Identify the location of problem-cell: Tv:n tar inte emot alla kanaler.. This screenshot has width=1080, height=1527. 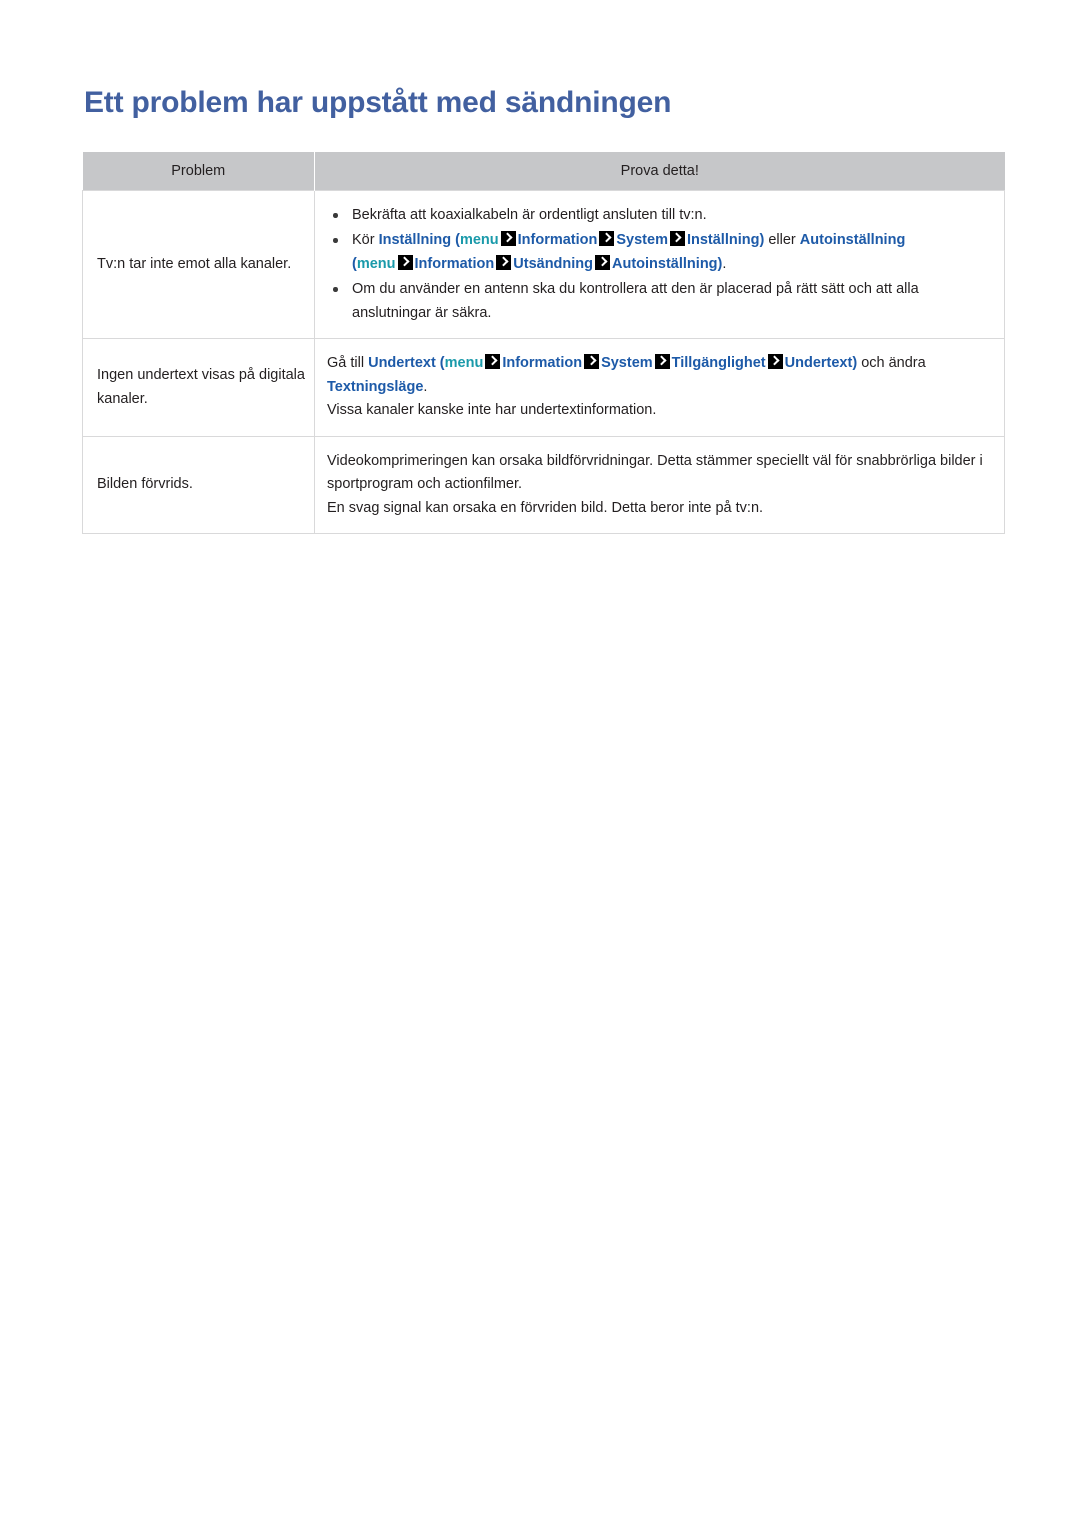
(198, 264).